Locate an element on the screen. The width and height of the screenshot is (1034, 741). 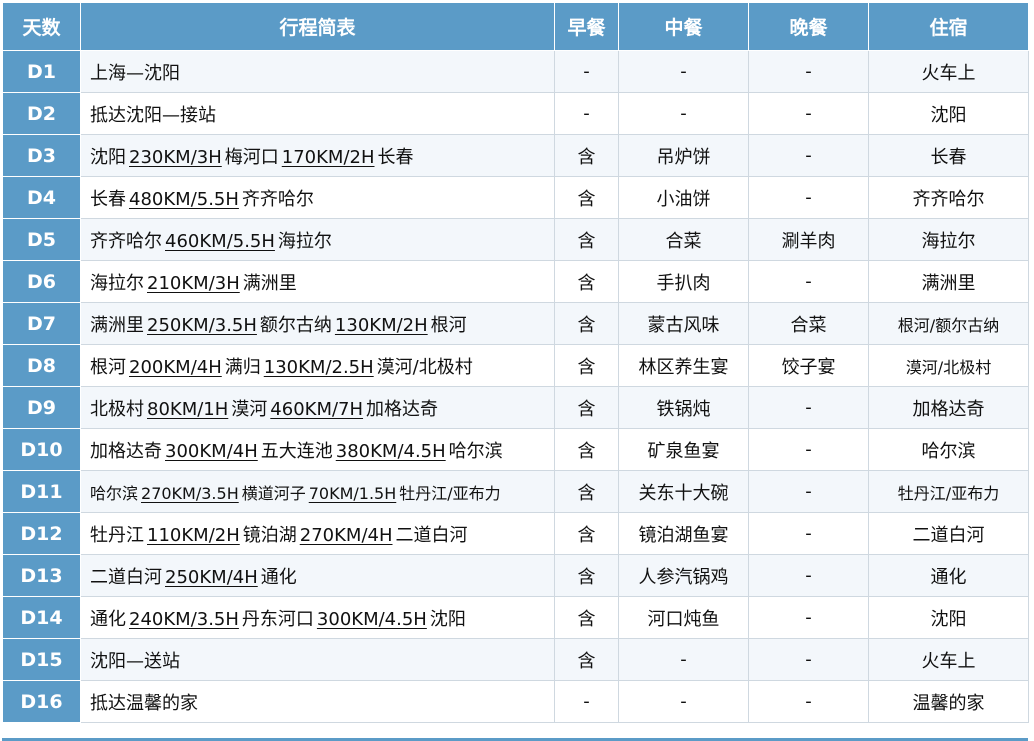
route-cell: 加格达奇 300KM/4H 五大连池 380KM/4.5H 哈尔滨 is located at coordinates (317, 449).